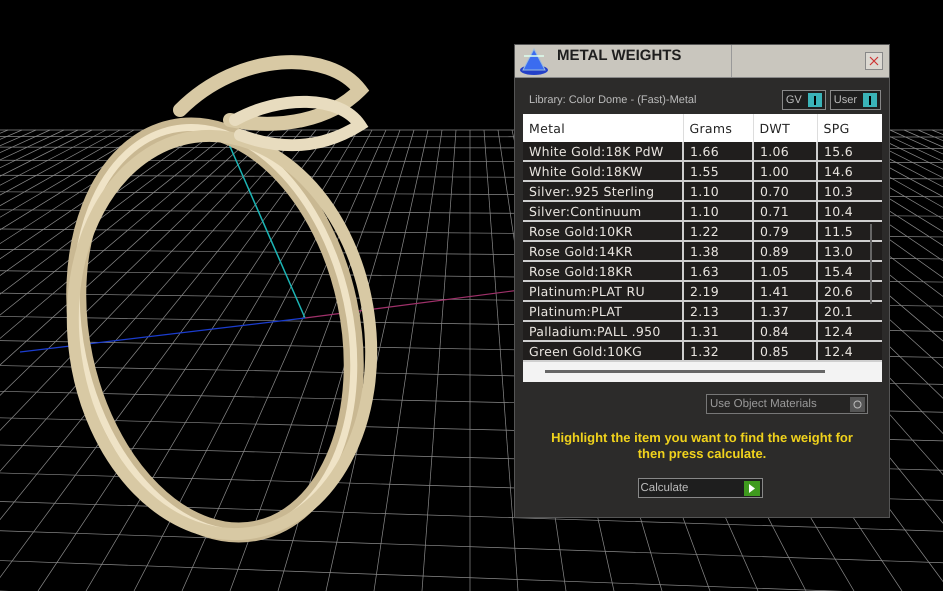 Image resolution: width=943 pixels, height=591 pixels. What do you see at coordinates (785, 231) in the screenshot?
I see `table-cell: 0.79` at bounding box center [785, 231].